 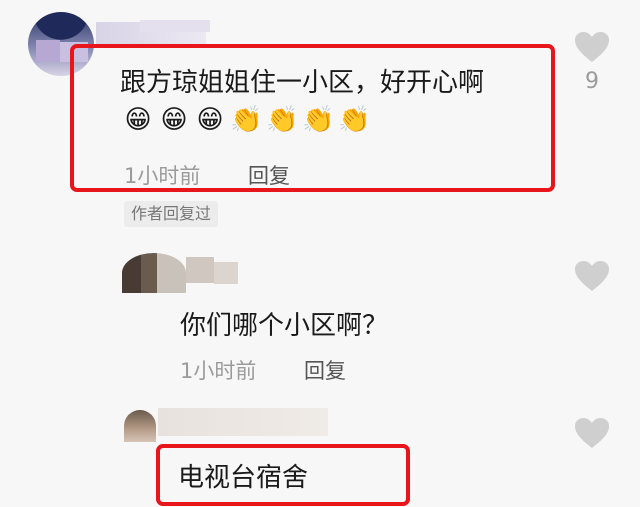 What do you see at coordinates (302, 83) in the screenshot?
I see `comment-text: 跟方琼姐姐住一小区，好开心啊` at bounding box center [302, 83].